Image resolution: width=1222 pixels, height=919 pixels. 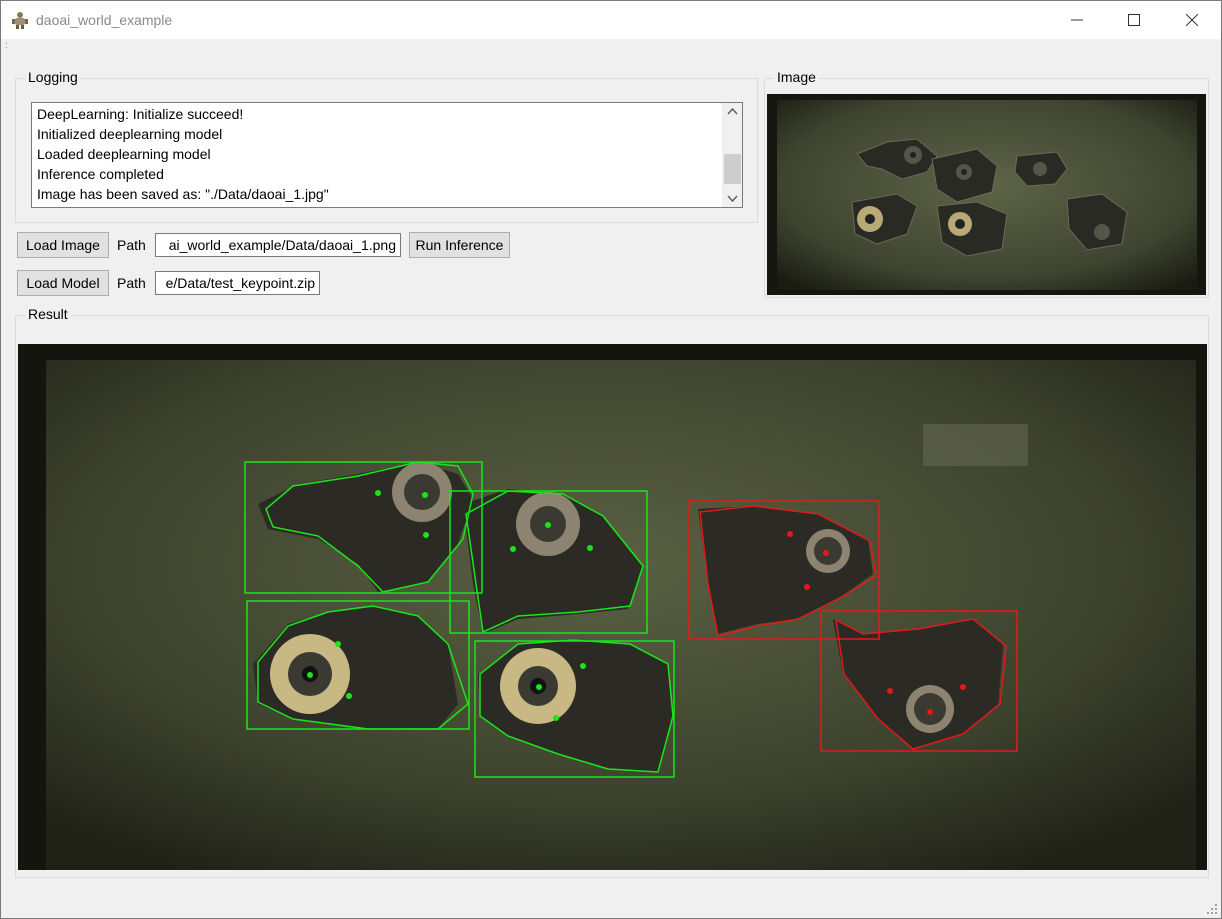 I want to click on run-inference-button: Run Inference, so click(x=459, y=245).